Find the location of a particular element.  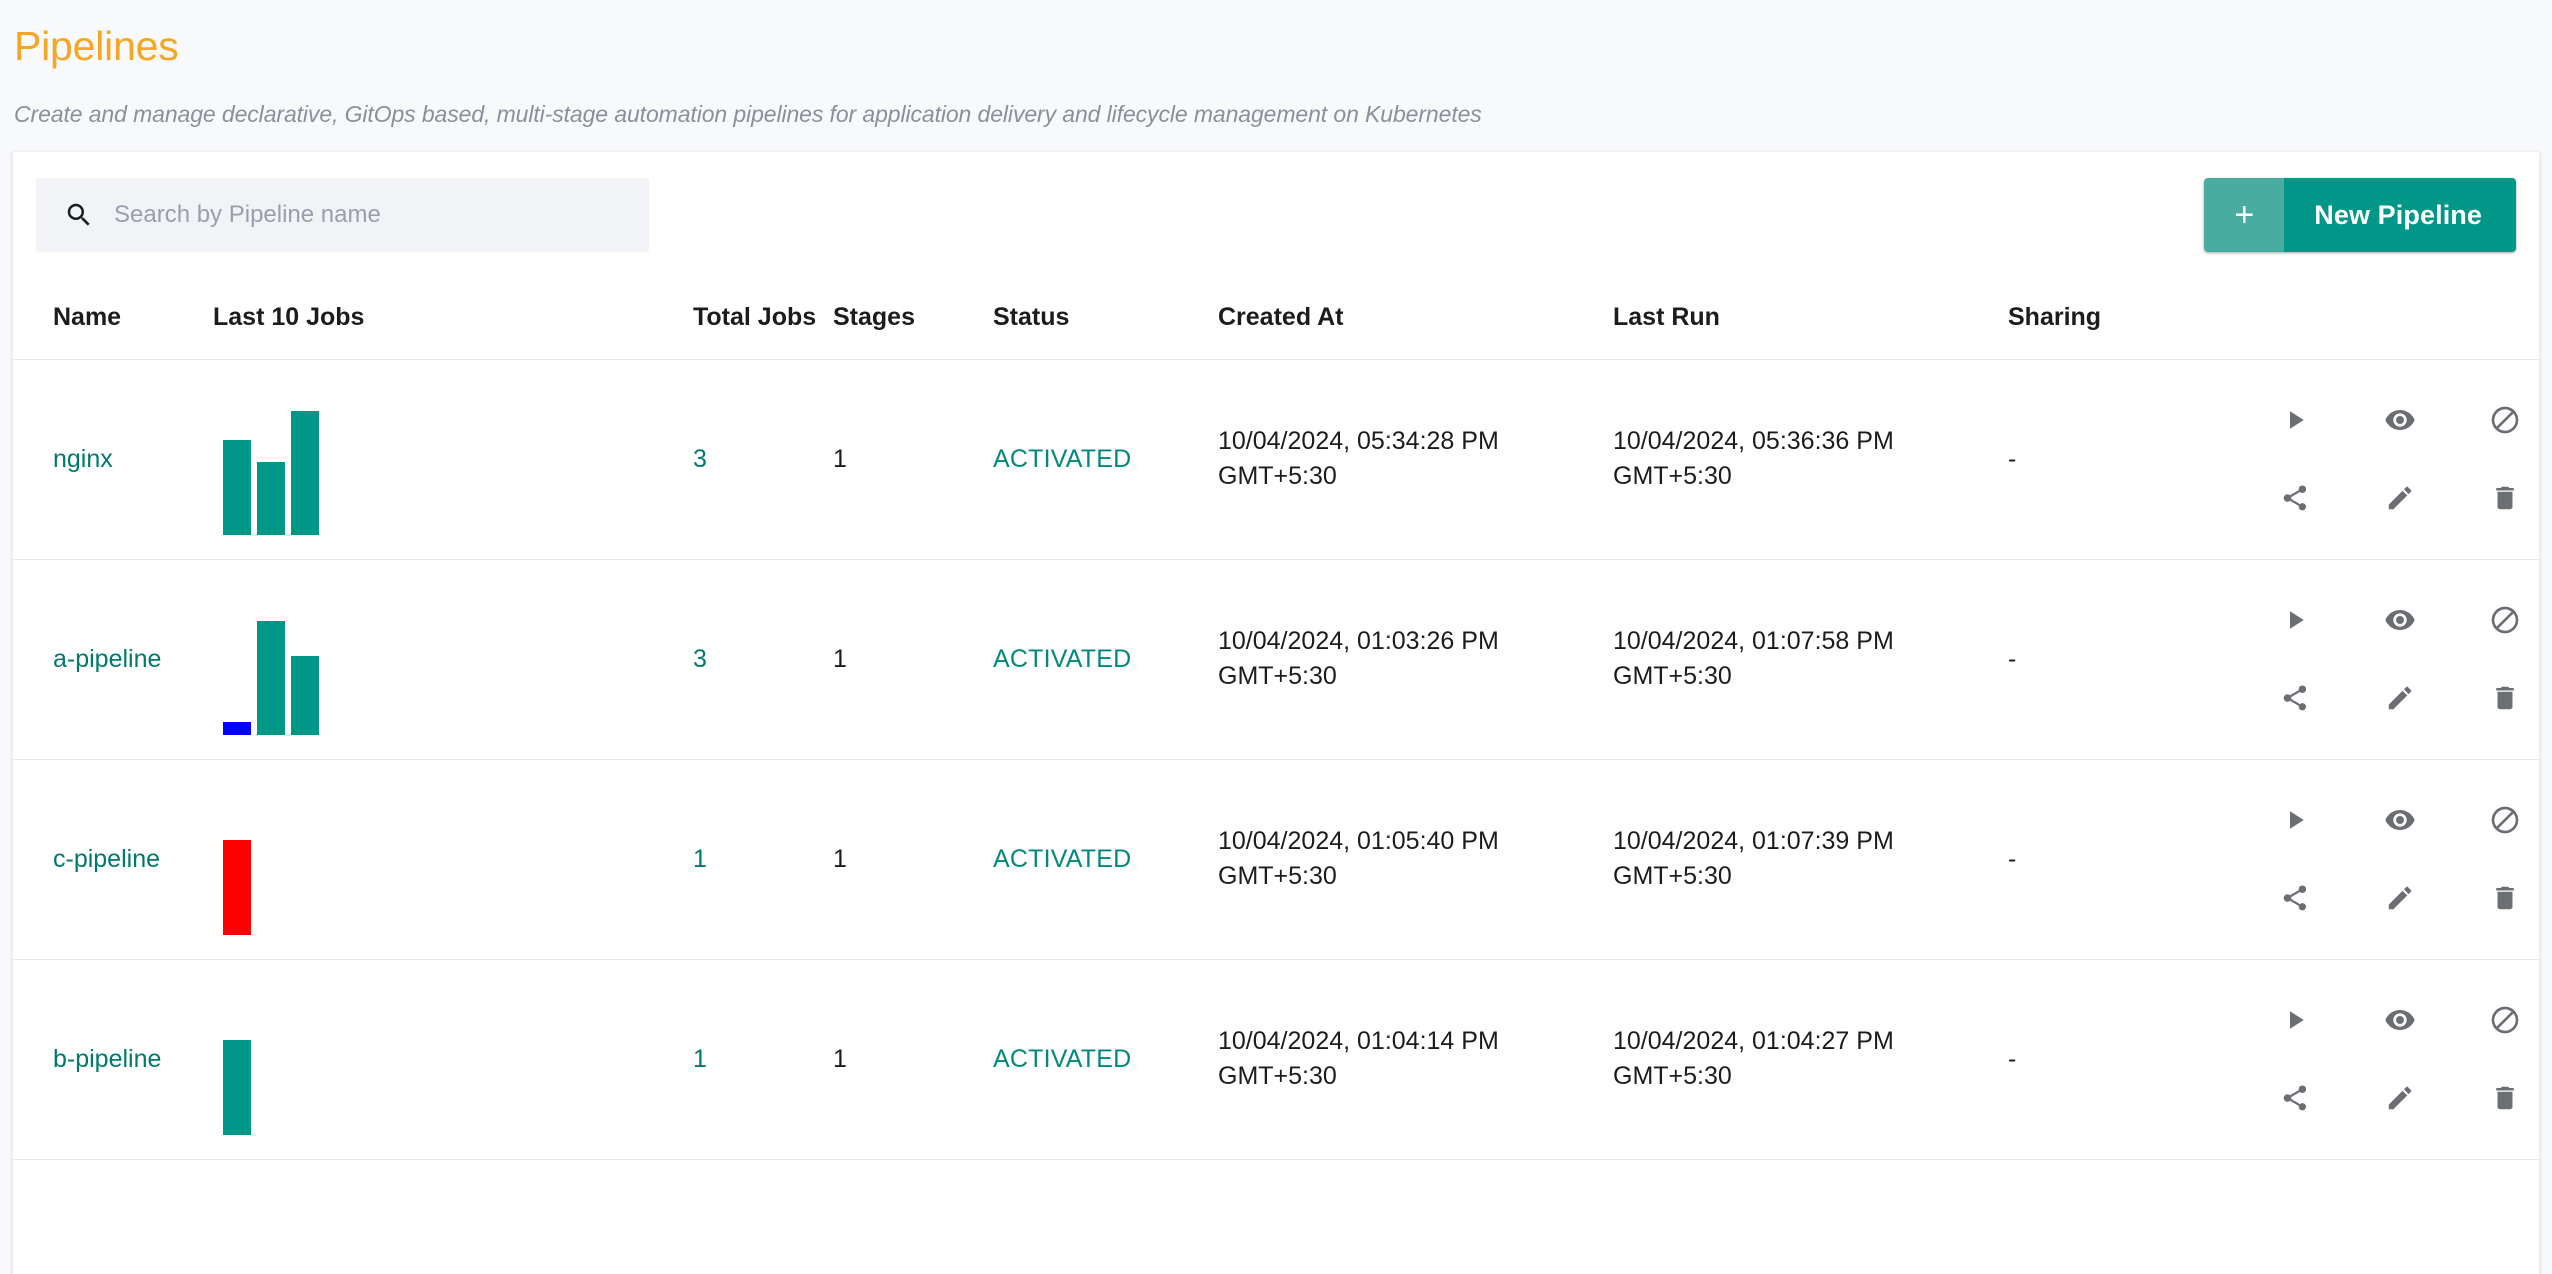

column-header-sharing: Sharing is located at coordinates (2125, 318).